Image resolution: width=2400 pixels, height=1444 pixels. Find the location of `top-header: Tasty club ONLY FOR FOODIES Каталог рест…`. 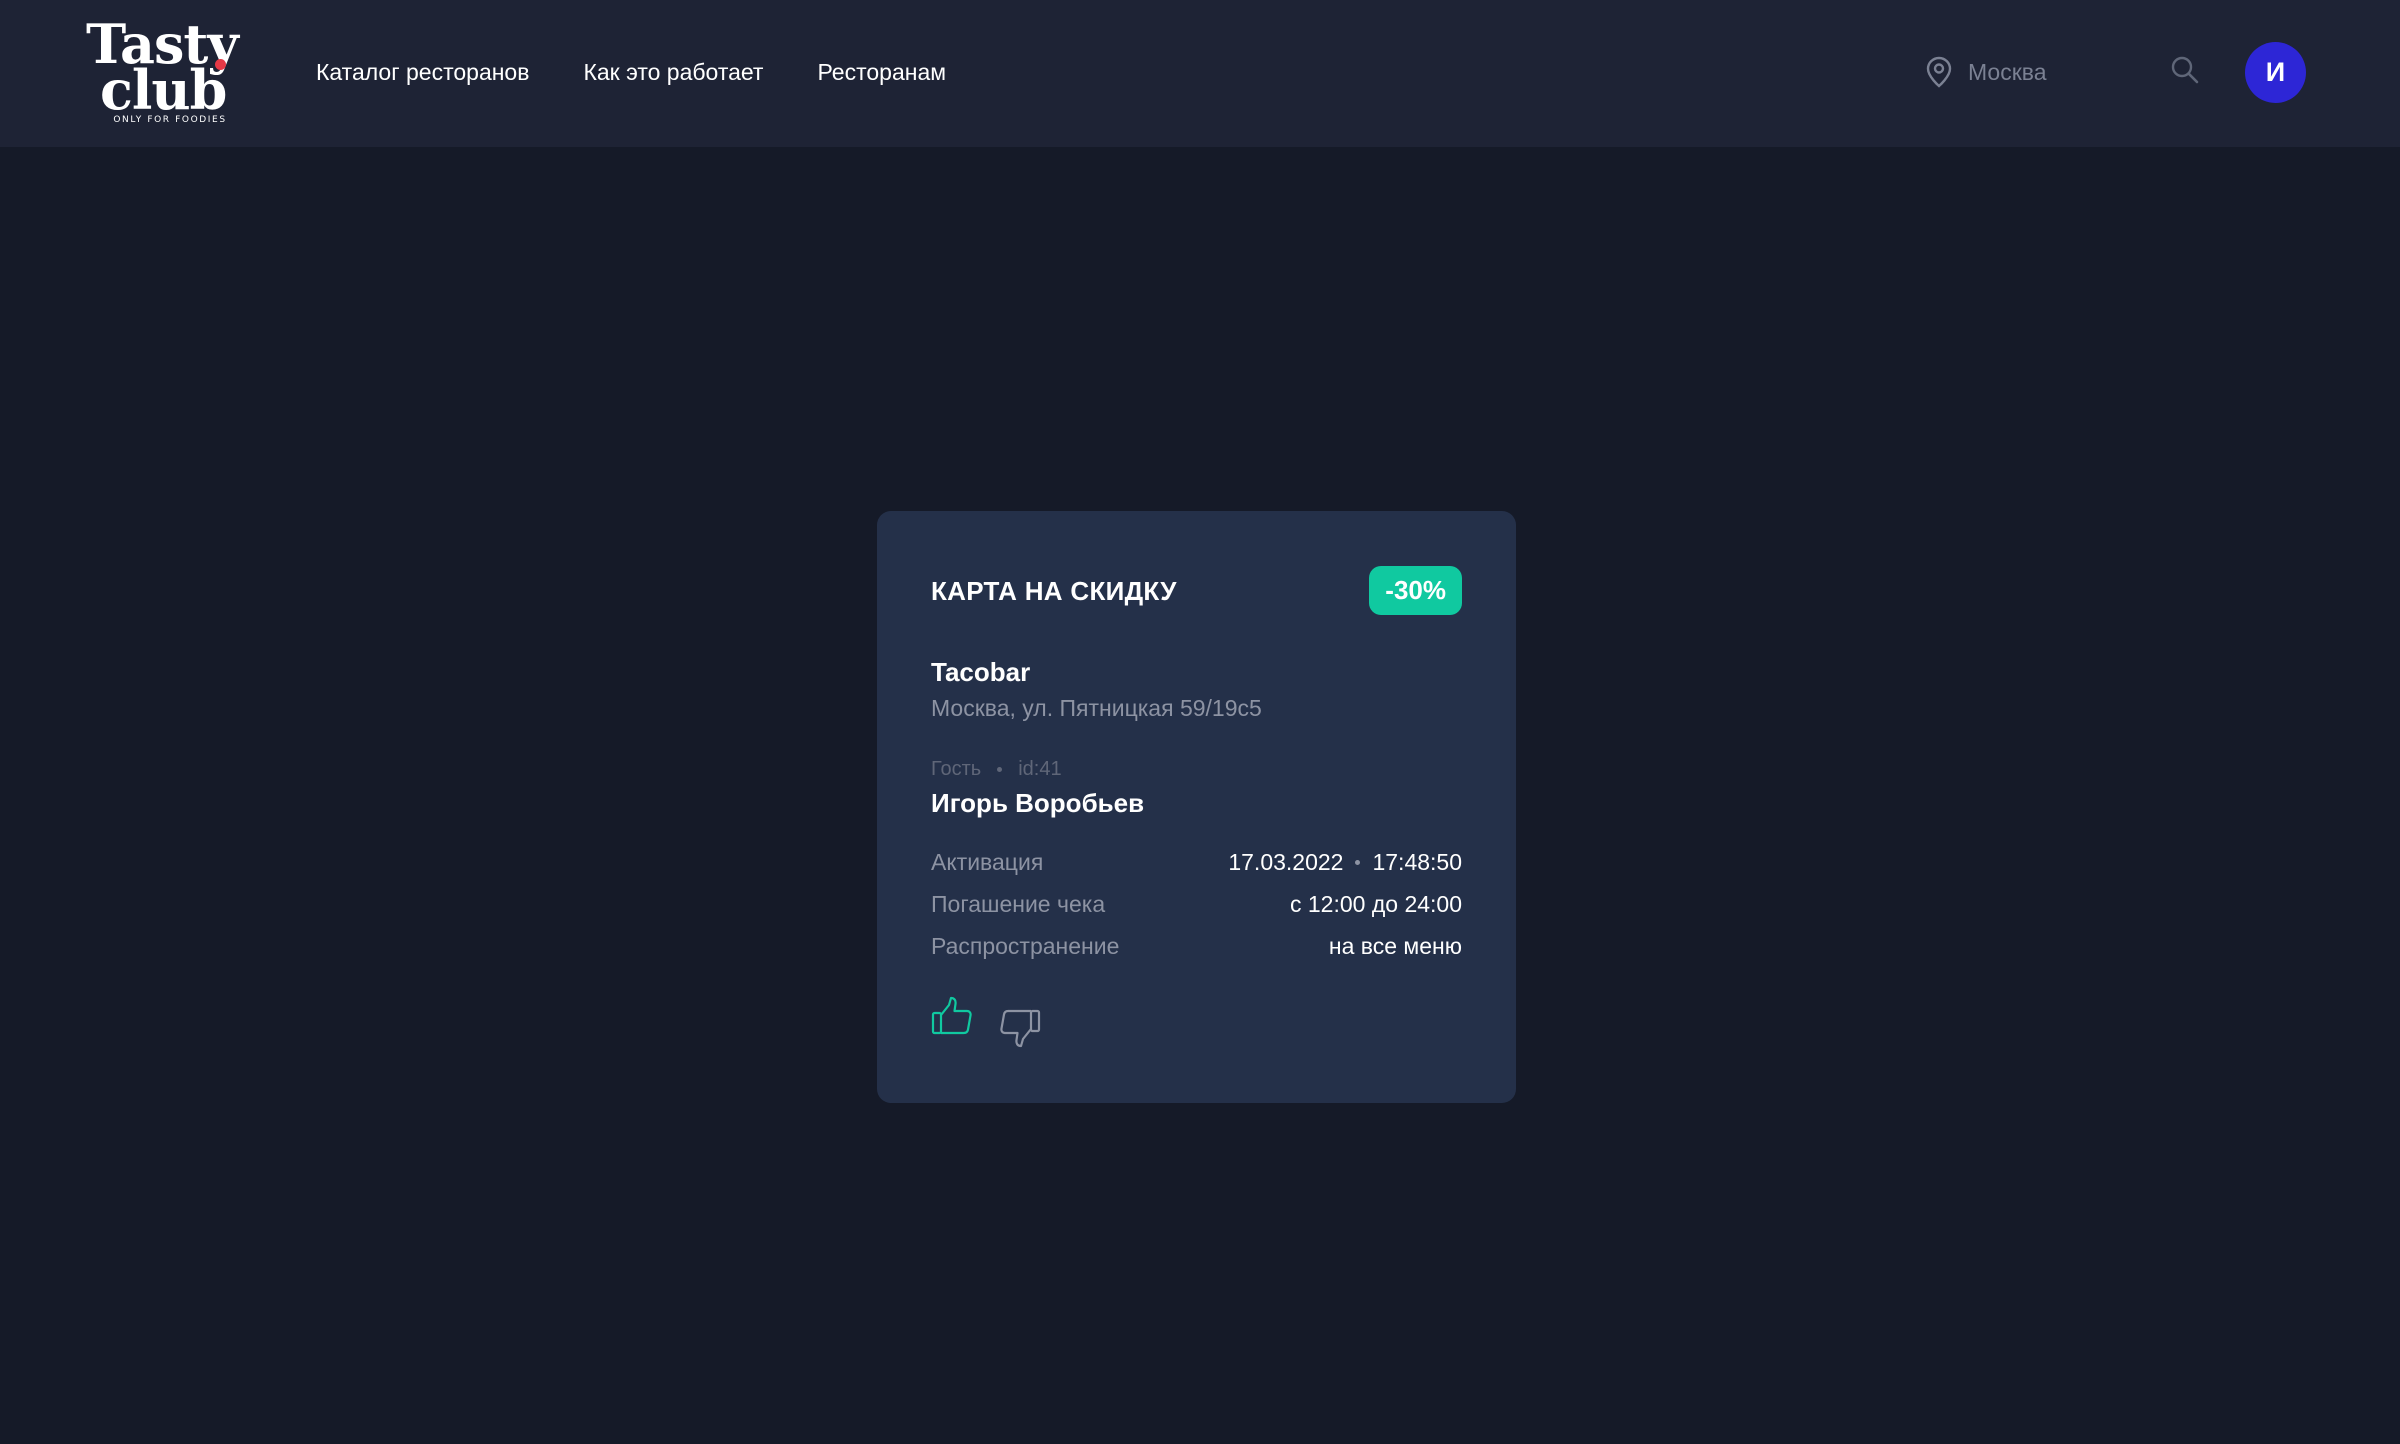

top-header: Tasty club ONLY FOR FOODIES Каталог рест… is located at coordinates (1200, 73).